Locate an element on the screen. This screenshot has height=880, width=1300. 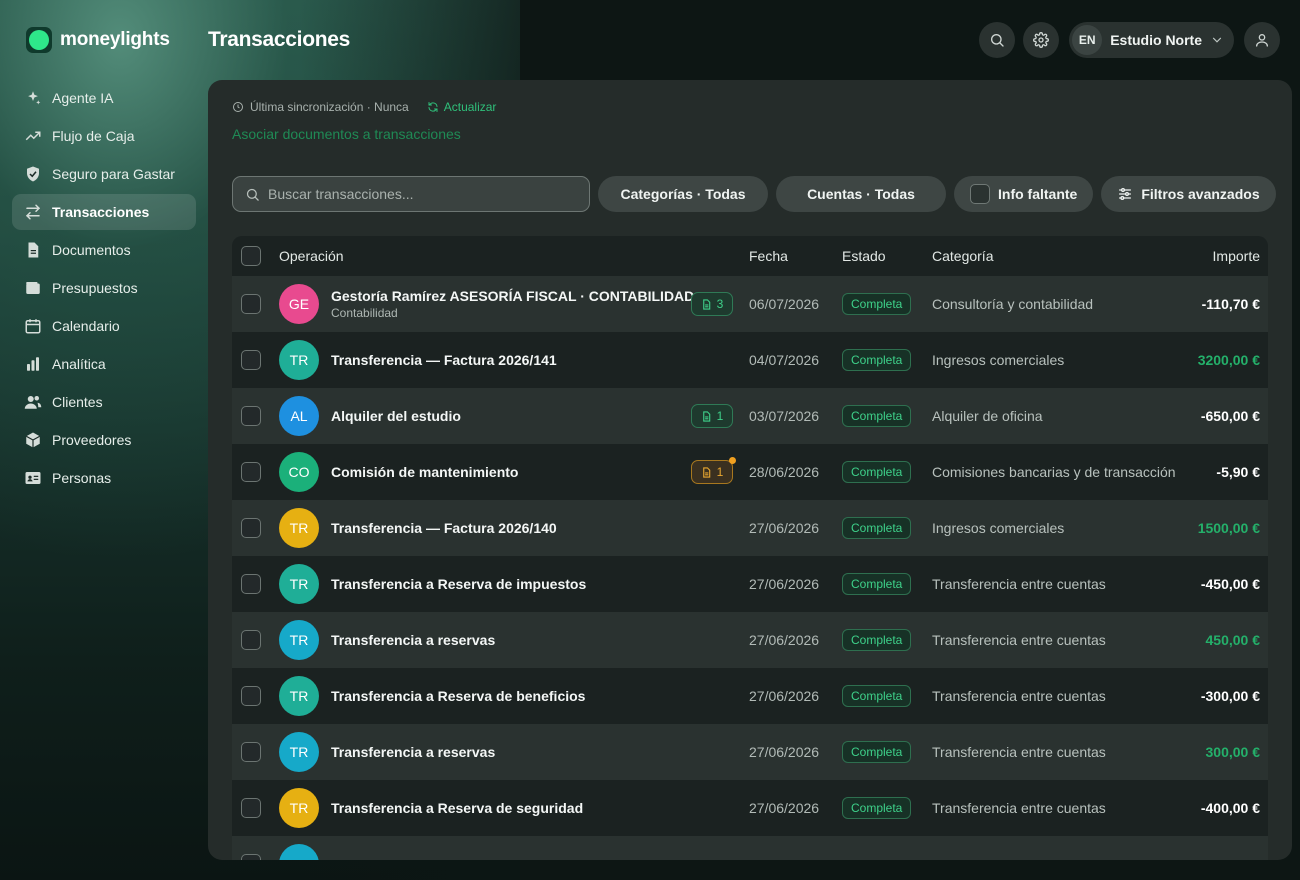
accounts-filter: Cuentas · Todas is located at coordinates (861, 194).